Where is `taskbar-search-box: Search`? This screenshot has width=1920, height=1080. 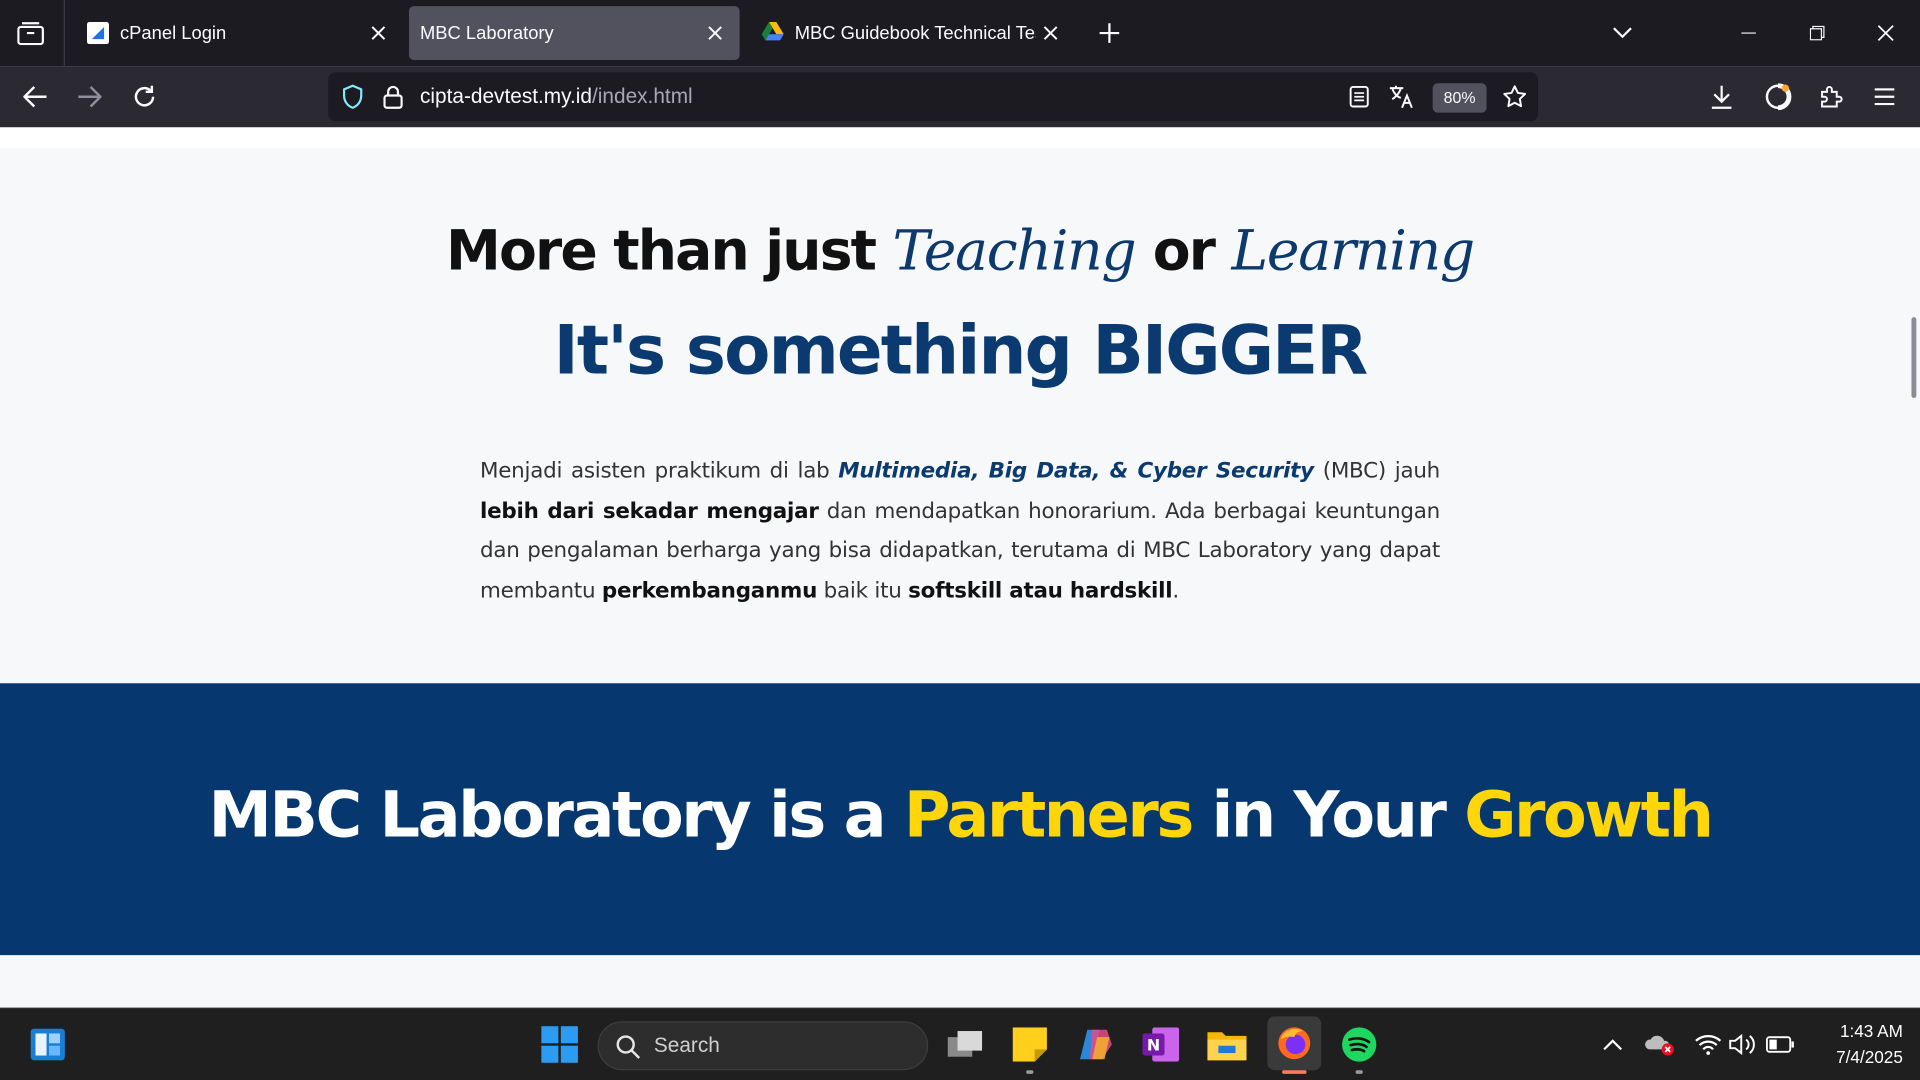 taskbar-search-box: Search is located at coordinates (763, 1046).